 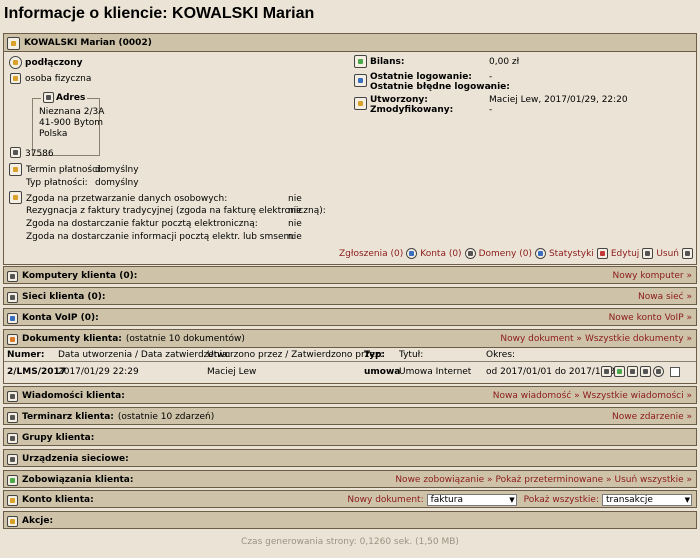 I want to click on group-icon, so click(x=12, y=438).